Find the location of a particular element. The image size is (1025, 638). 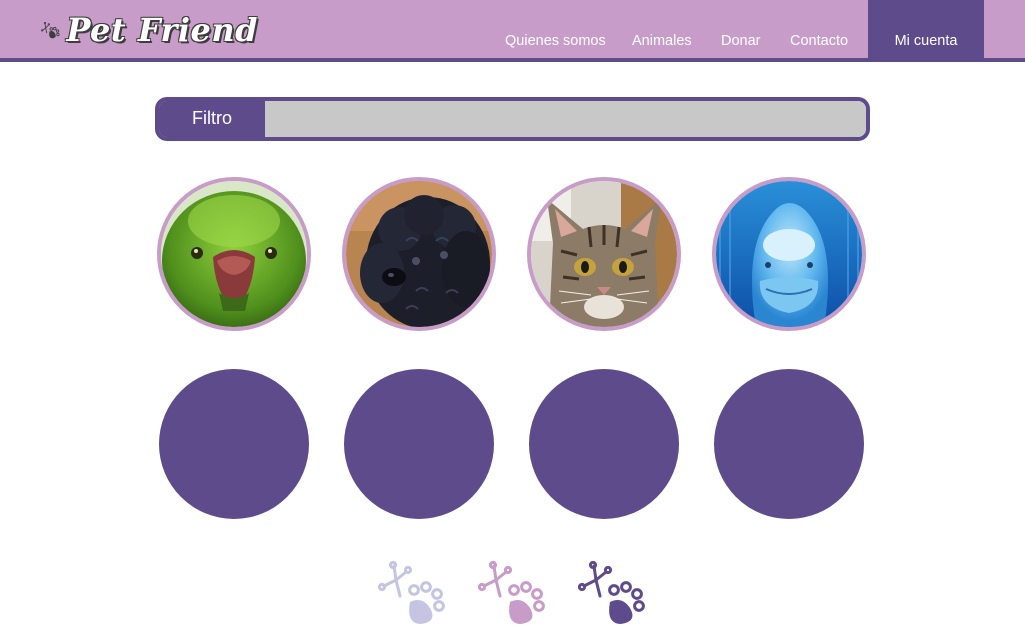

parrot-image is located at coordinates (234, 254).